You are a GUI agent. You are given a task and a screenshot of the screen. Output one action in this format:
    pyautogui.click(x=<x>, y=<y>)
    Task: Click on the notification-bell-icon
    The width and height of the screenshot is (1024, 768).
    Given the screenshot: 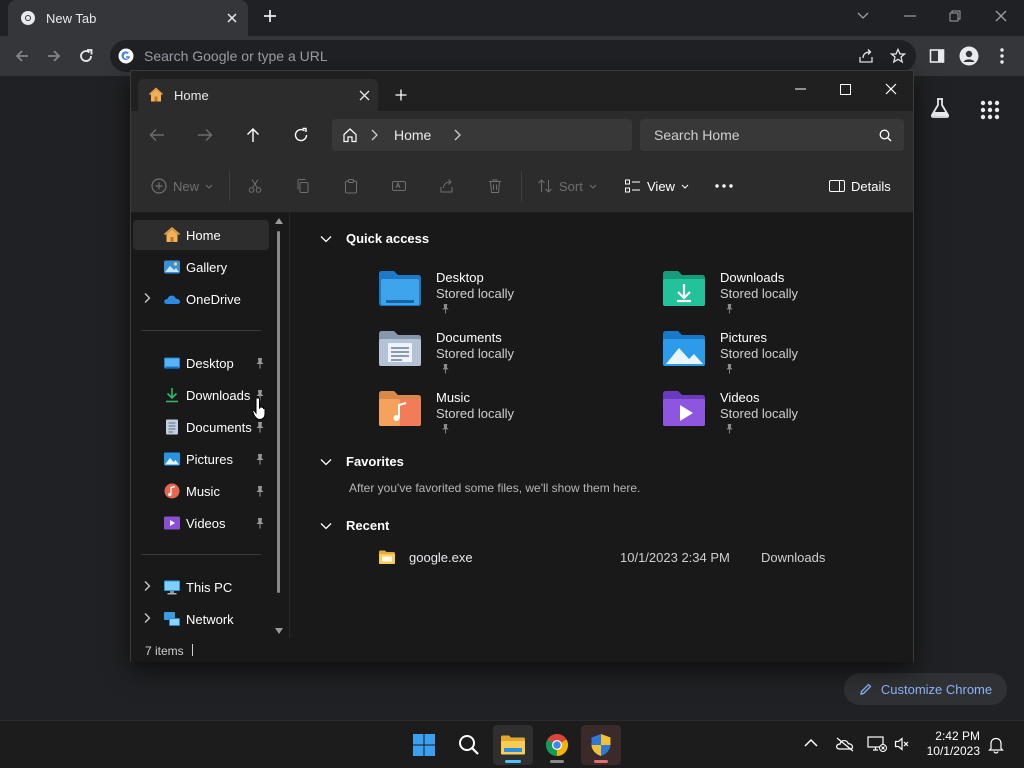 What is the action you would take?
    pyautogui.click(x=996, y=745)
    